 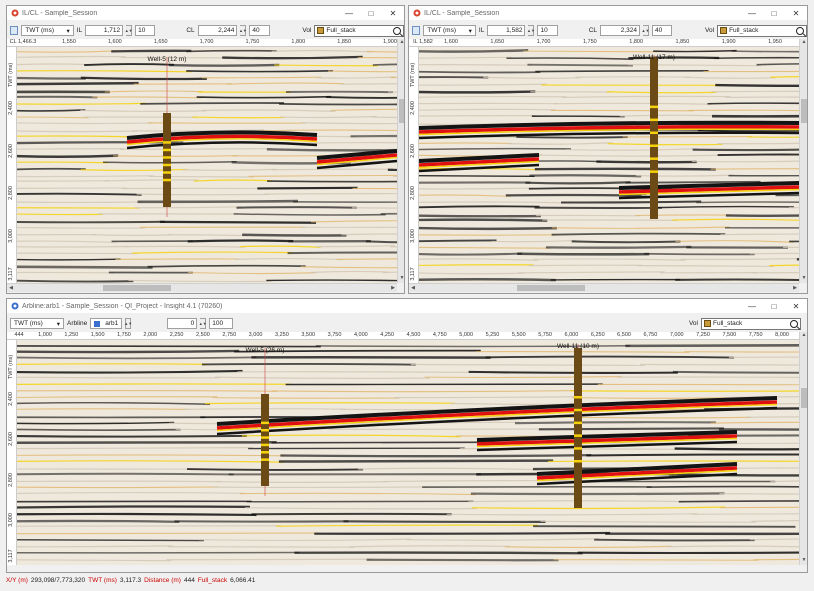 What do you see at coordinates (23, 42) in the screenshot?
I see `corner-label: CL 1,466.3` at bounding box center [23, 42].